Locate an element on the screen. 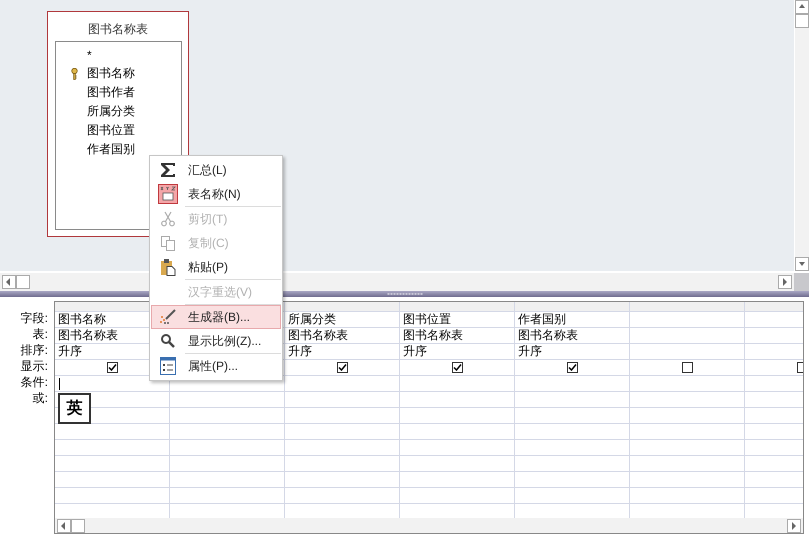 This screenshot has width=809, height=537. field-name: 作者国别 is located at coordinates (111, 149).